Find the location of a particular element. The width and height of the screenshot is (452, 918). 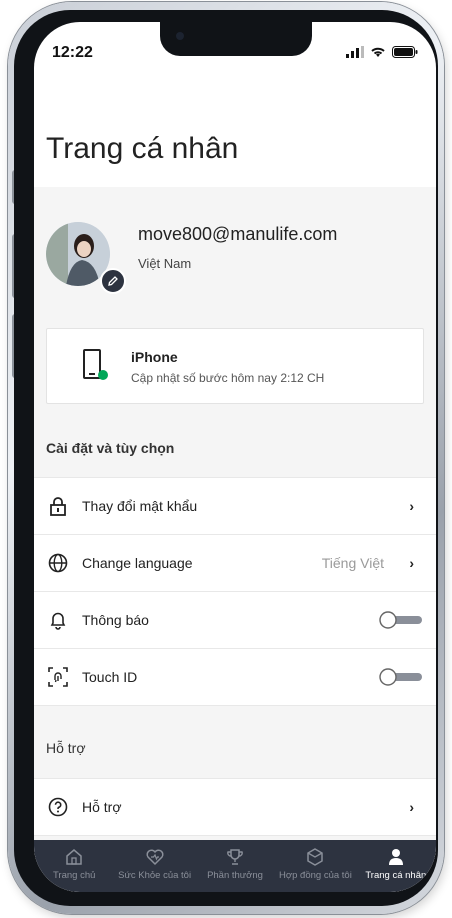

support-menu: Hỗ trợ › is located at coordinates (235, 807).